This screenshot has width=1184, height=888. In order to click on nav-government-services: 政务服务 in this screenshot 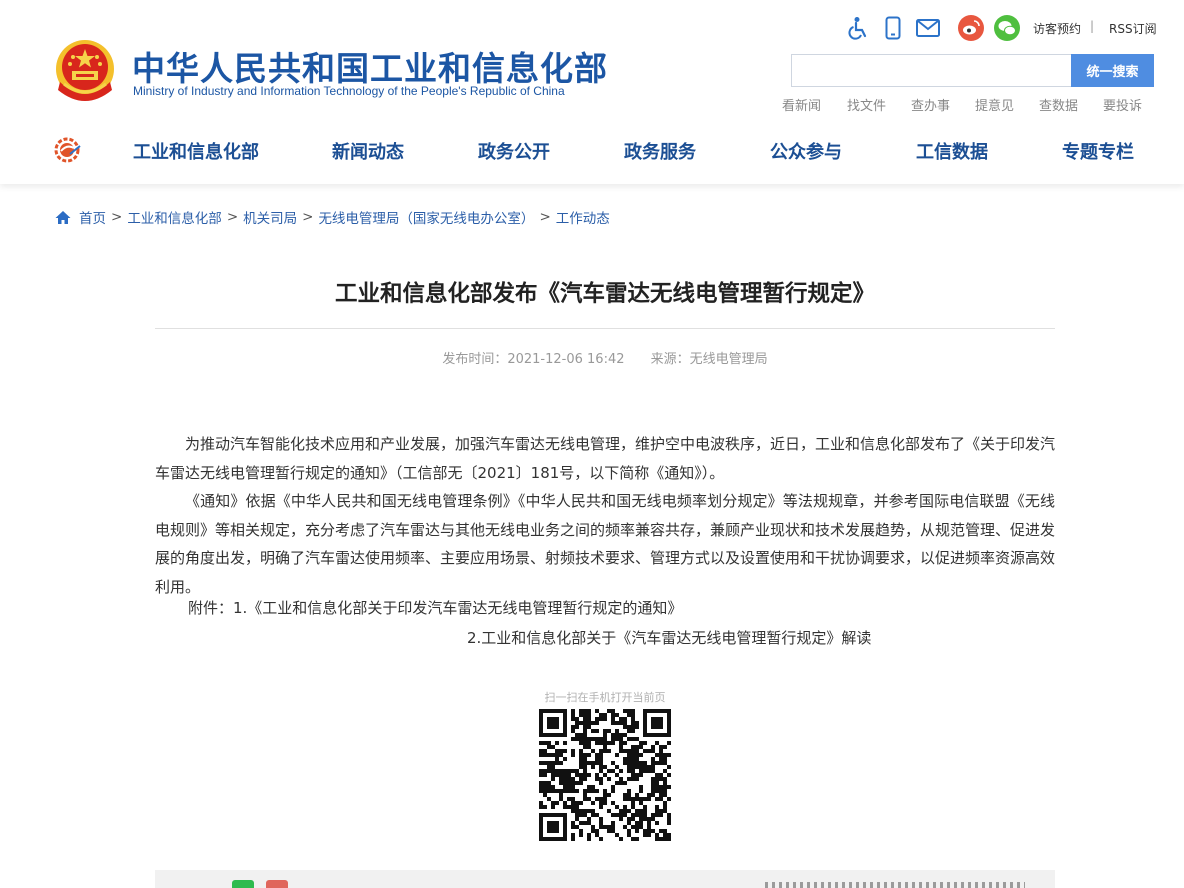, I will do `click(660, 151)`.